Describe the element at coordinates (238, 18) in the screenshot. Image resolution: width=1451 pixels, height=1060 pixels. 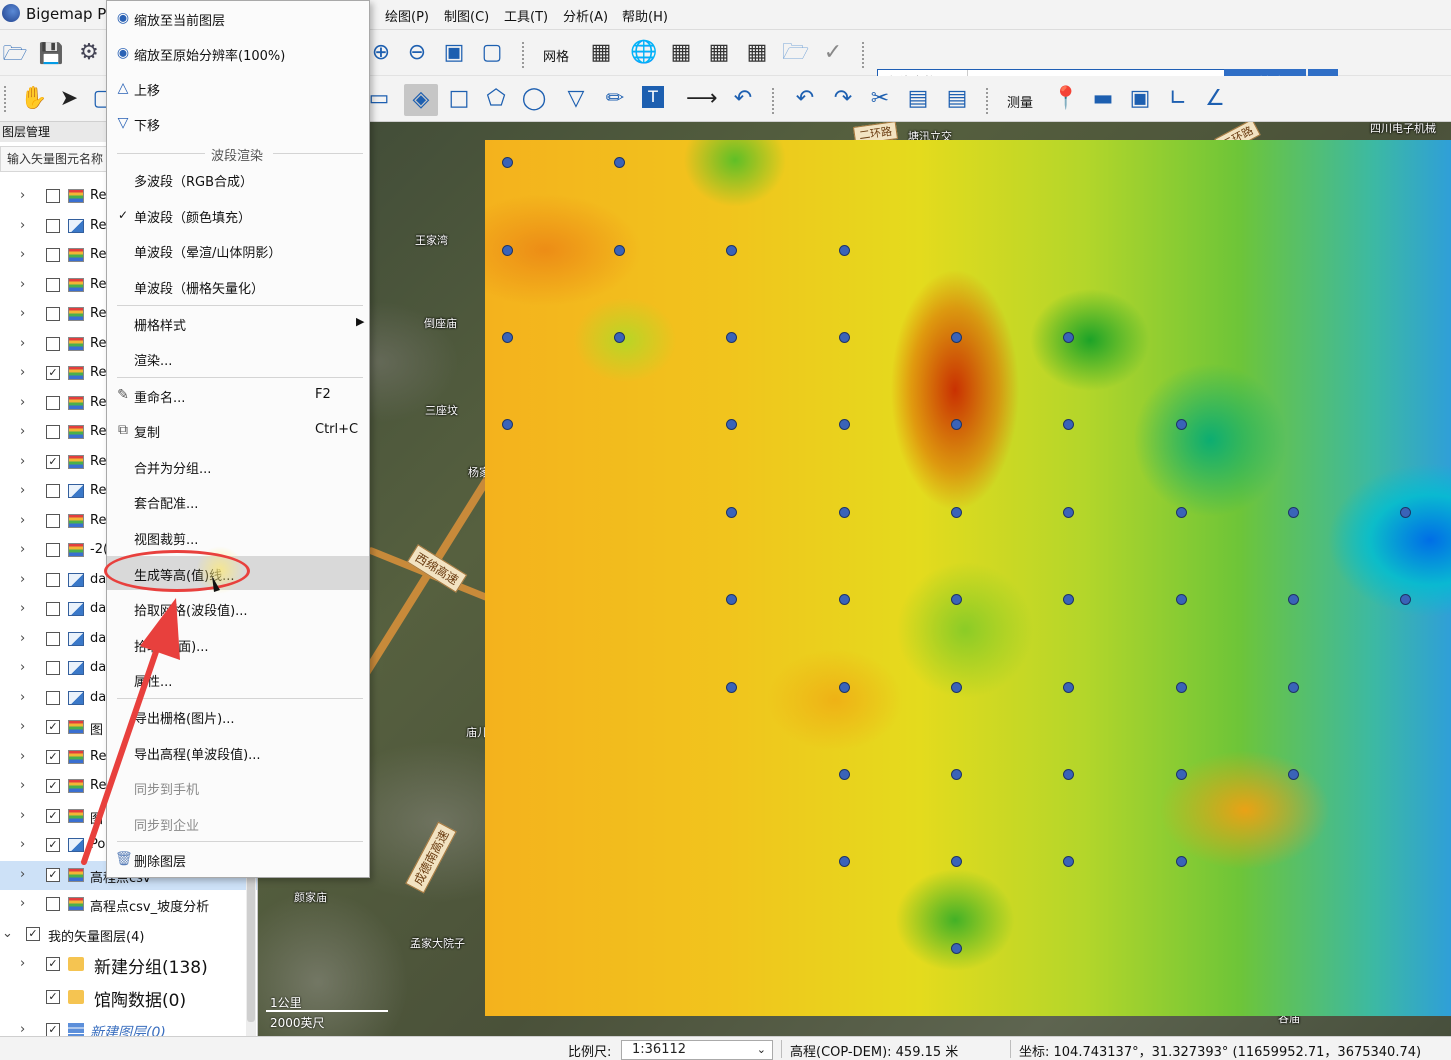
I see `menu-zoom-to-layer: ◉ 缩放至当前图层` at that location.